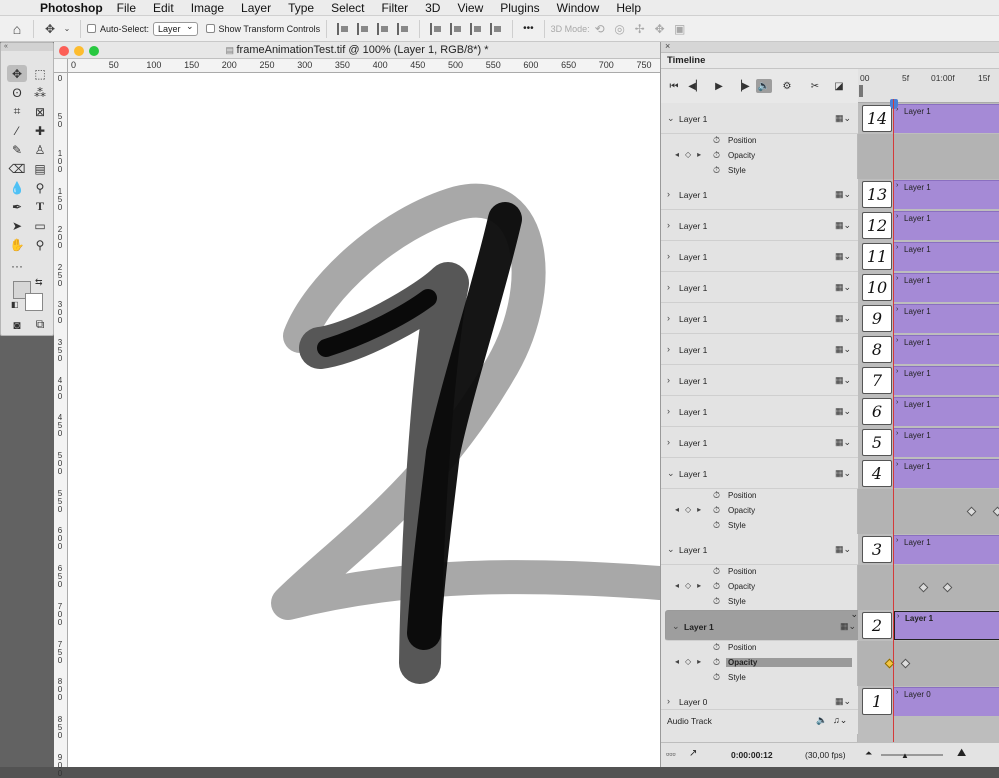 The width and height of the screenshot is (999, 778). I want to click on menu-filter: Filter, so click(394, 8).